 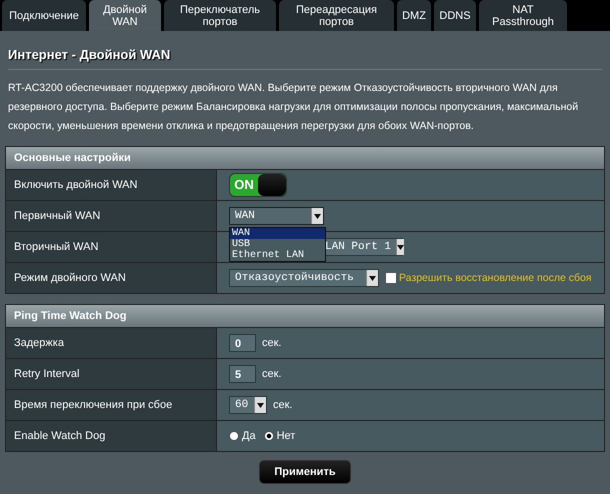 I want to click on description-text: RT-AC3200 обеспечивает поддержку двойного WAN. Выберите режим Отказоустойчивость вторичного WAN для резервного доступа. Выберите режим Балансировка нагрузки для оптимизации полосы пропускания, максимальной скорости, уменьшения времени отклика и предотвращения перегрузки для обоих WAN-портов., so click(x=293, y=107).